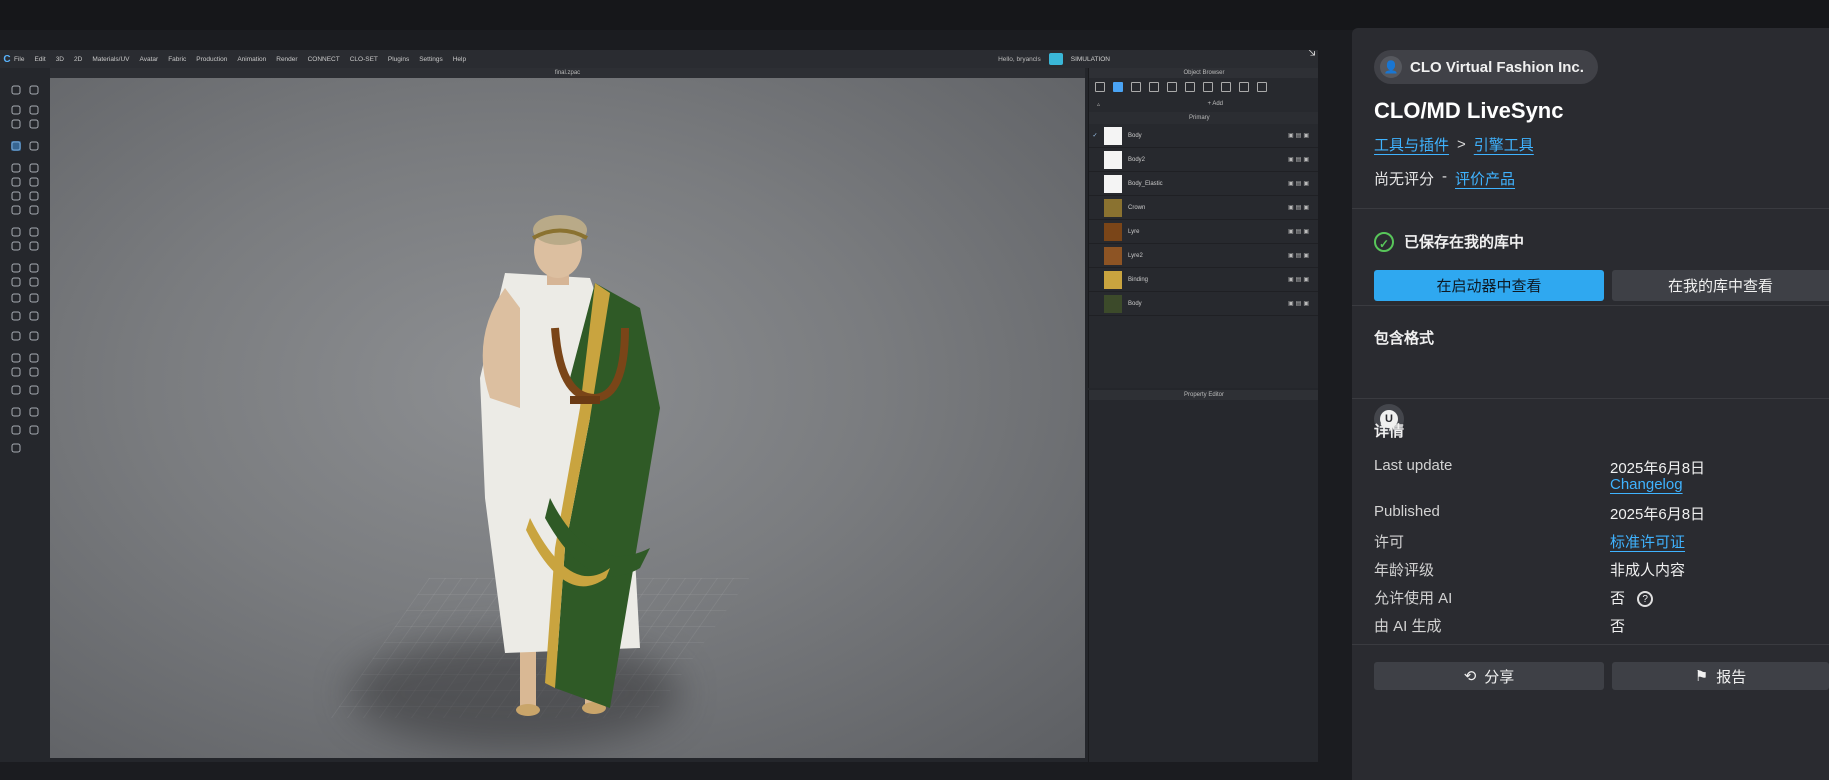  I want to click on report-button: ⚑ 报告, so click(1720, 676).